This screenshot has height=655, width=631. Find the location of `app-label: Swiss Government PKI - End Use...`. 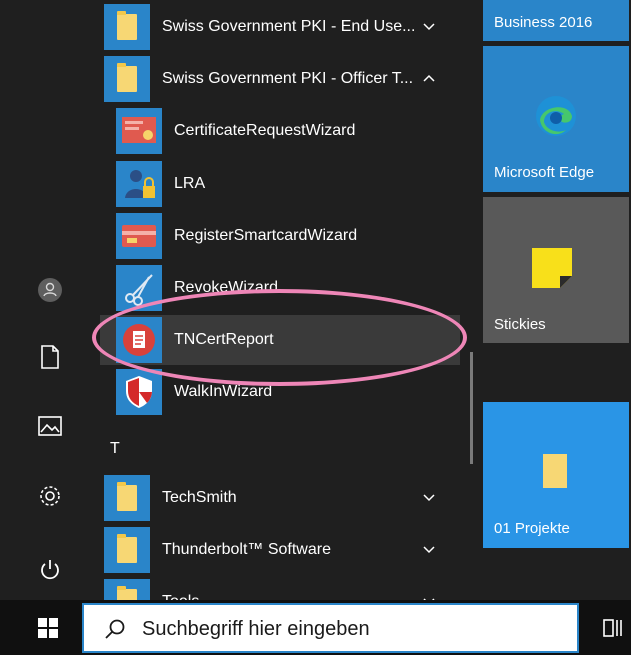

app-label: Swiss Government PKI - End Use... is located at coordinates (289, 26).